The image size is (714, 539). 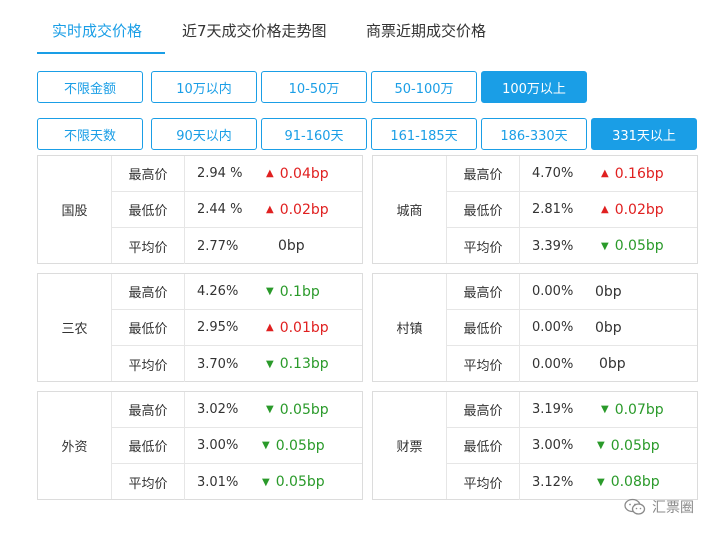 I want to click on amount-filter-10-50w: 10-50万, so click(x=314, y=87).